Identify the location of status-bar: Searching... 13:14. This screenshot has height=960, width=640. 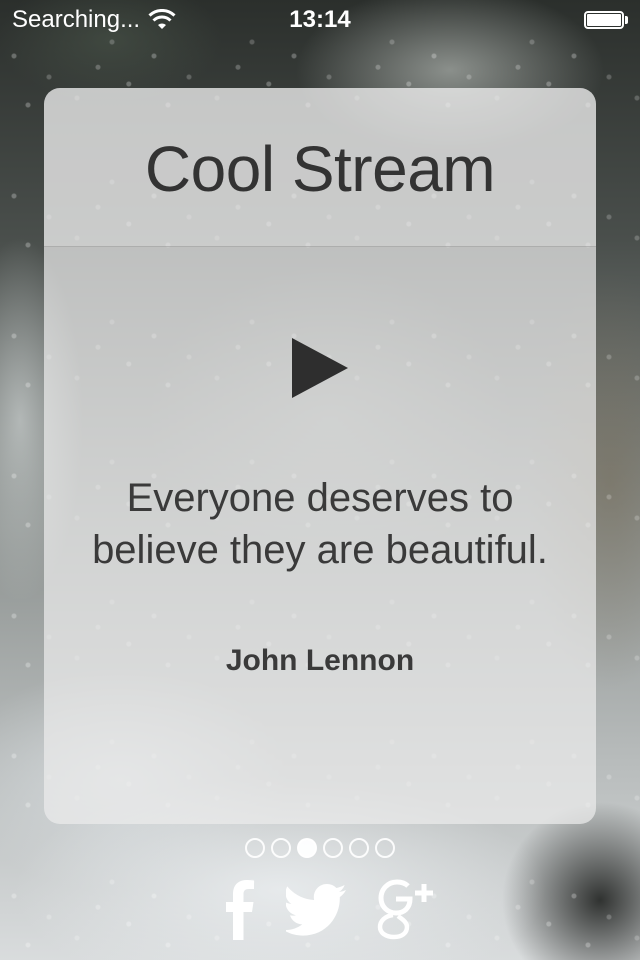
(320, 20).